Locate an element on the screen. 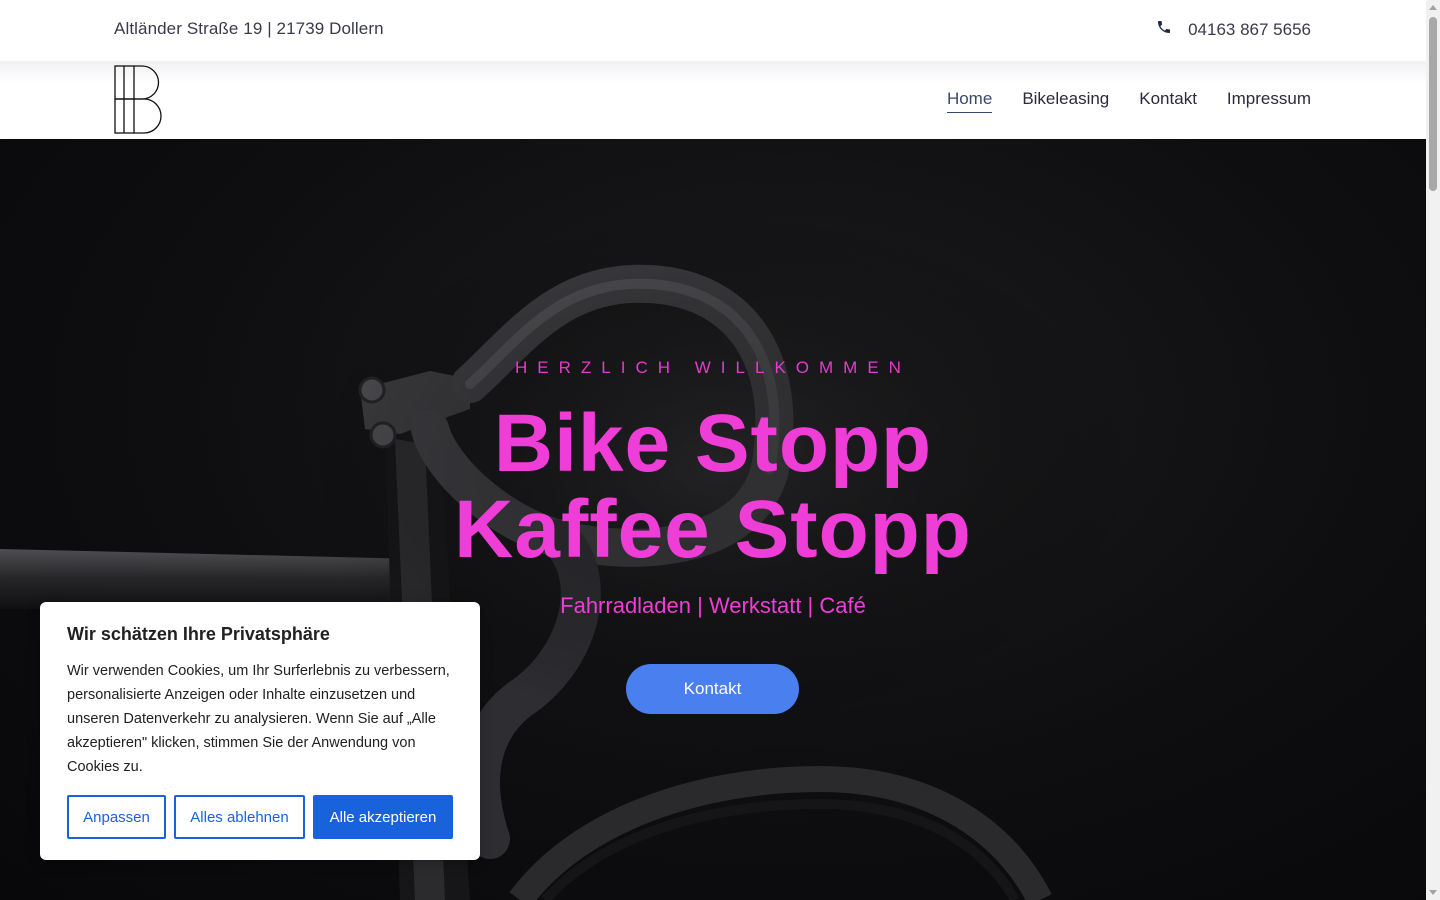  hero-title-line-2: Kaffee Stopp is located at coordinates (713, 529).